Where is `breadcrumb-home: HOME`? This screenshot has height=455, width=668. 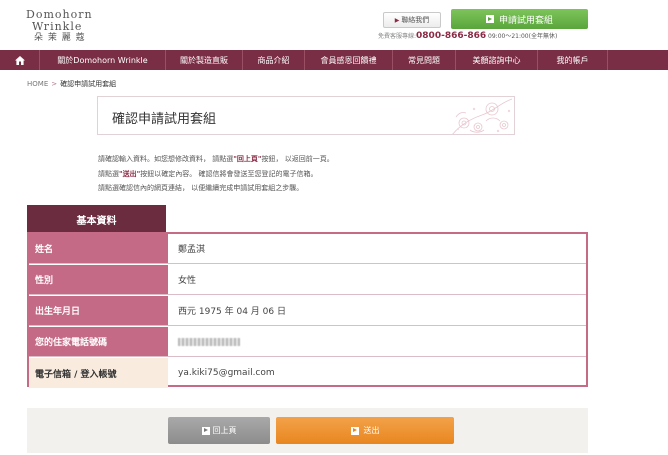
breadcrumb-home: HOME is located at coordinates (37, 84).